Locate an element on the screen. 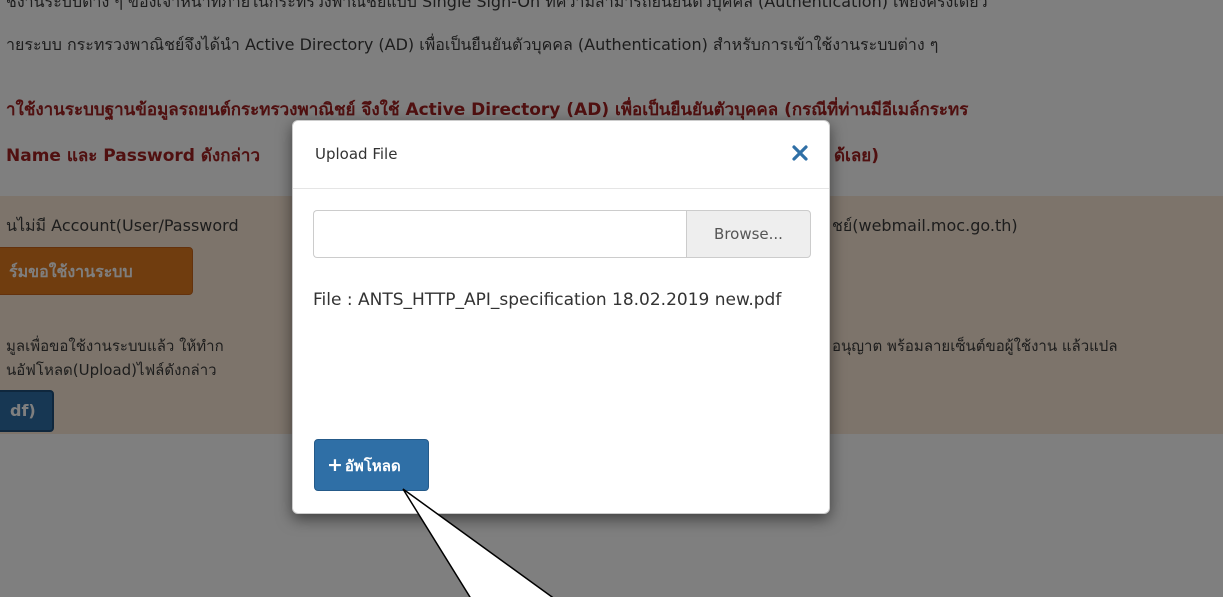  upload-button-label: อัพโหลด is located at coordinates (372, 466).